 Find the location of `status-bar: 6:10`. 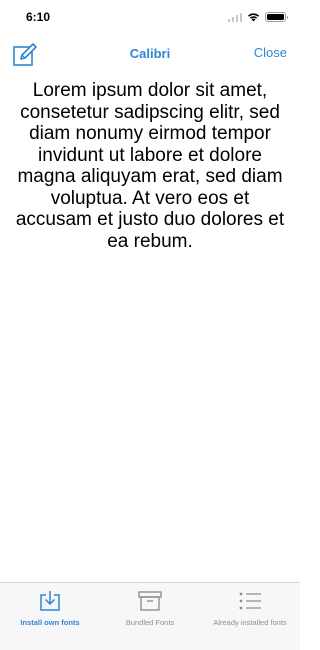

status-bar: 6:10 is located at coordinates (150, 18).